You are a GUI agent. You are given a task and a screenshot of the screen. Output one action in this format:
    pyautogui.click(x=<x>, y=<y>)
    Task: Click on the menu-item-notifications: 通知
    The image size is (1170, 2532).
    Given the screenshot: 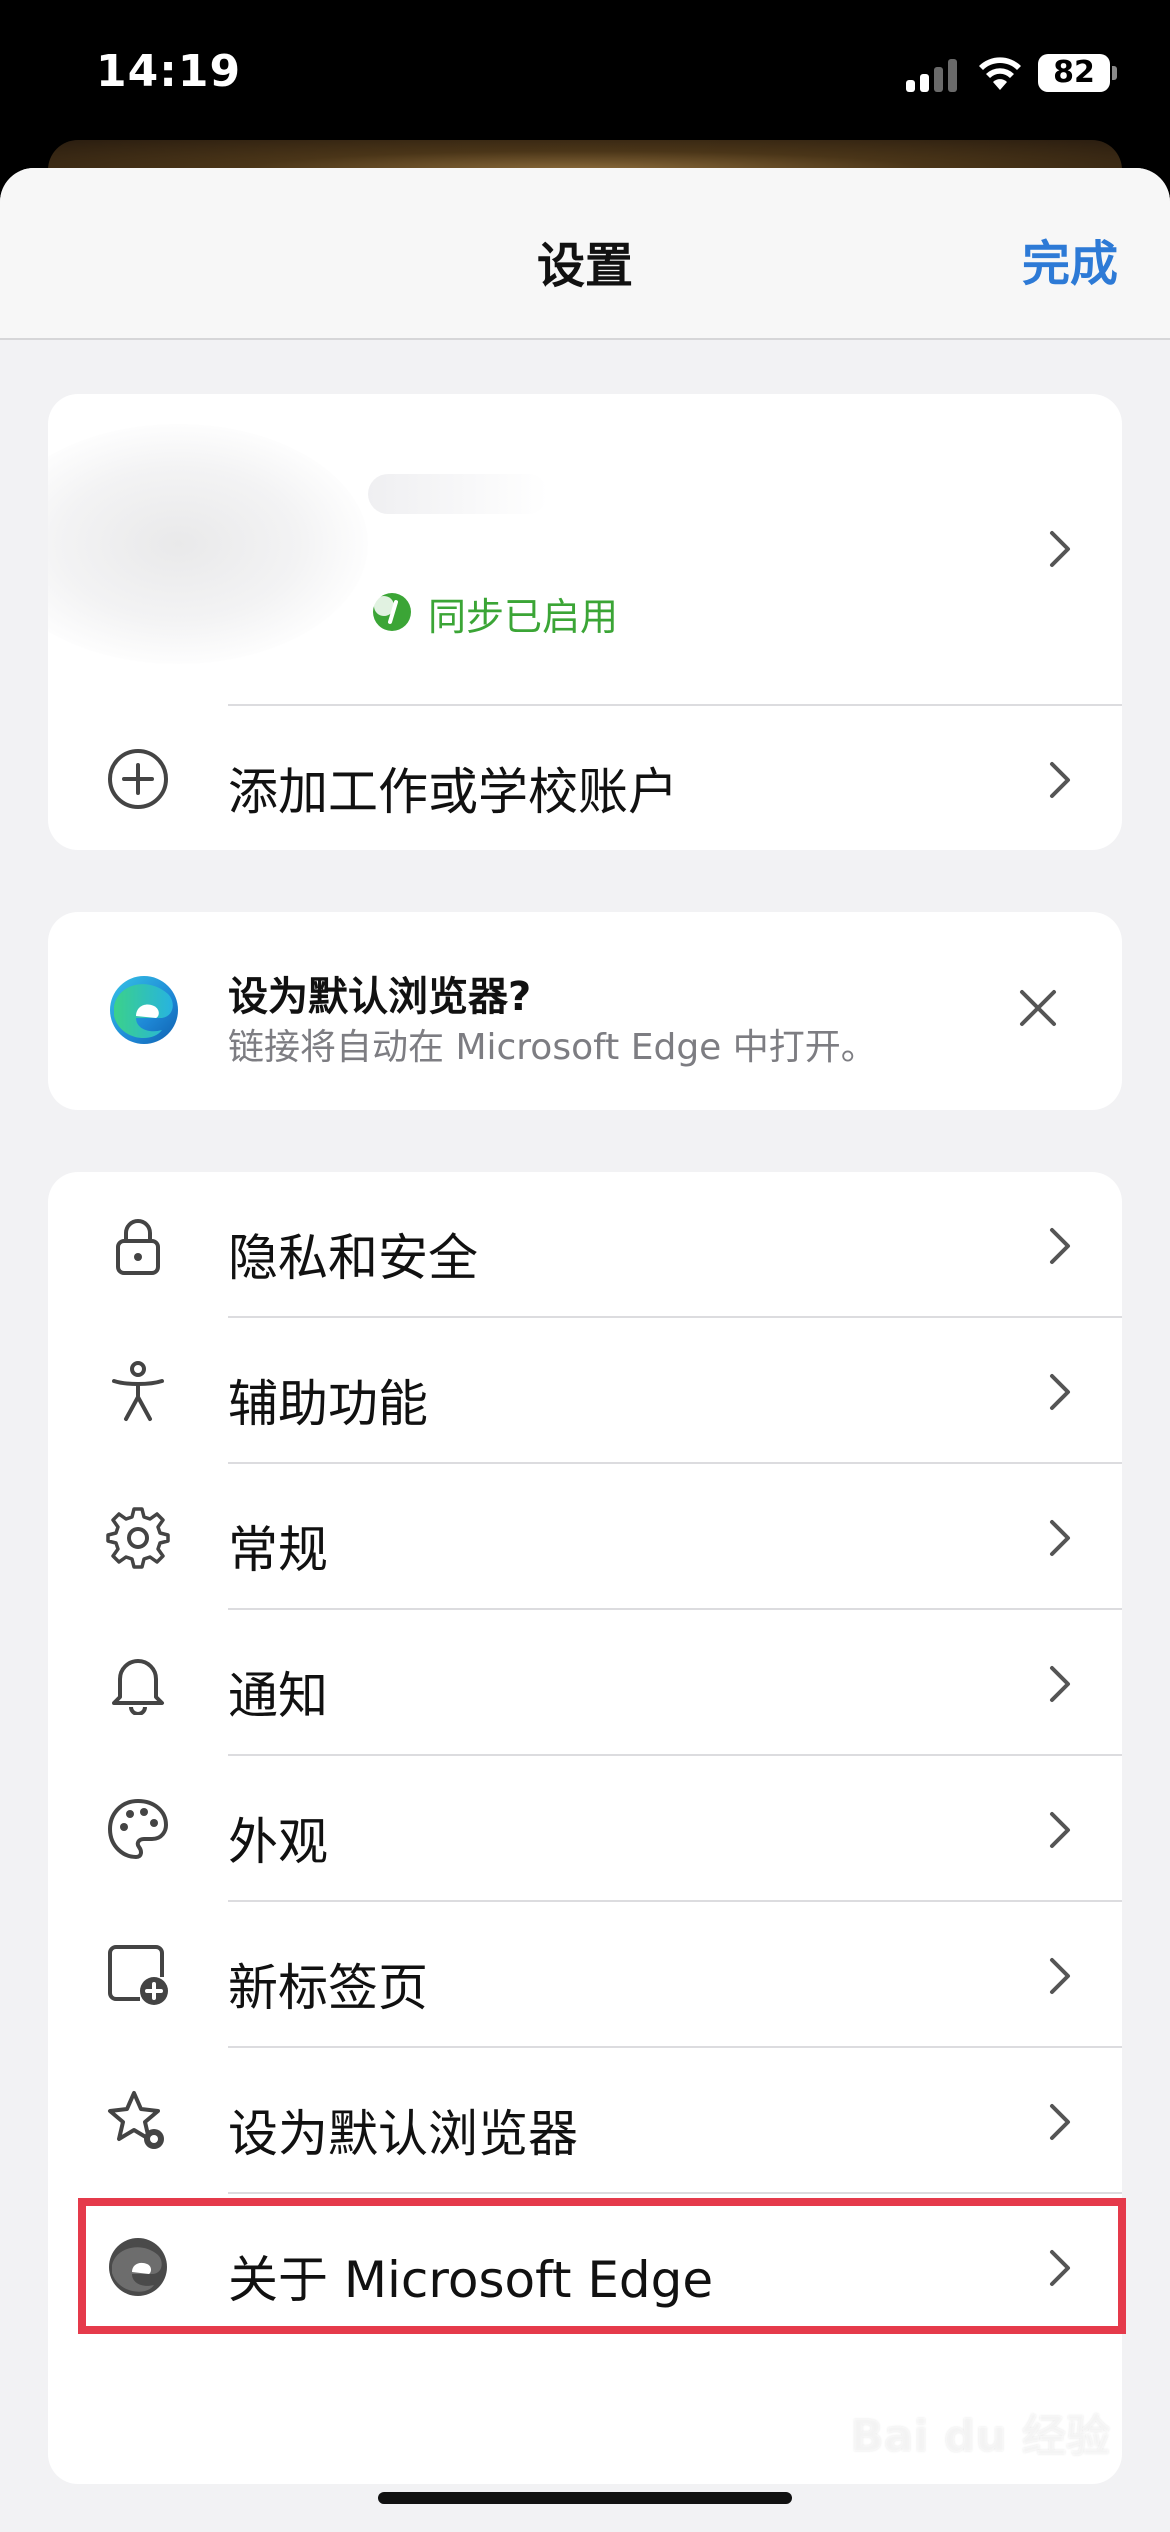 What is the action you would take?
    pyautogui.click(x=585, y=1683)
    